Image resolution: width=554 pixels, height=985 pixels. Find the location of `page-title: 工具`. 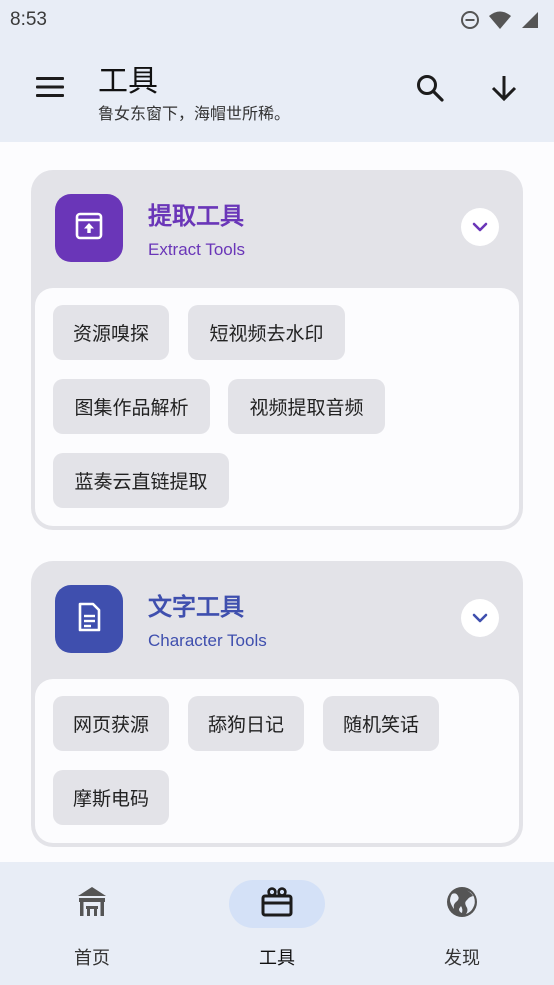

page-title: 工具 is located at coordinates (128, 81).